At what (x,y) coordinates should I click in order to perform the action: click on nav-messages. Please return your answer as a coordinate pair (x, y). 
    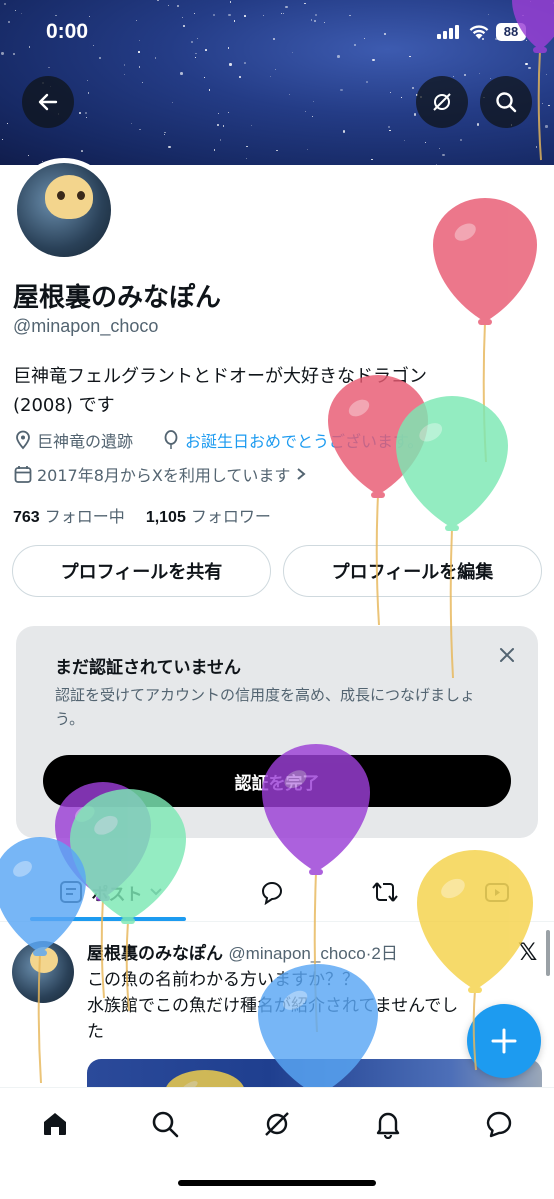
    Looking at the image, I should click on (499, 1124).